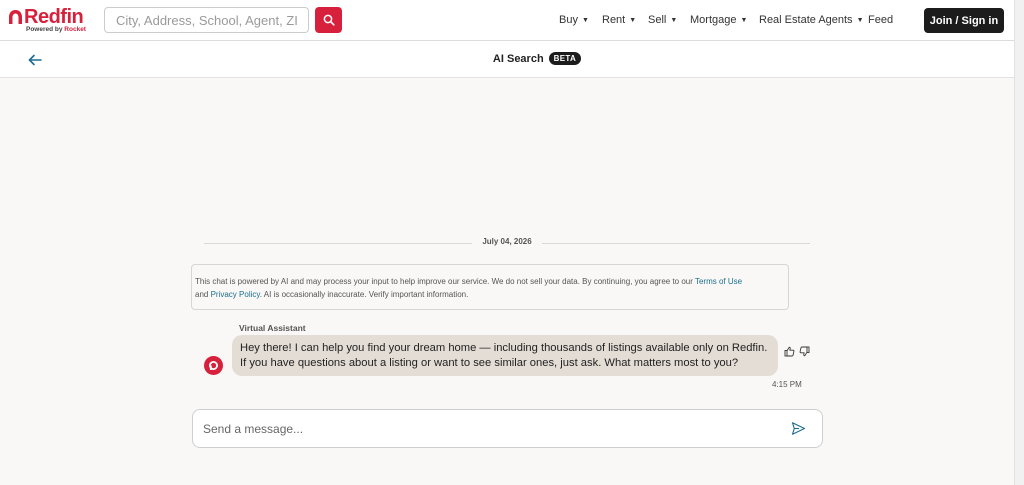  What do you see at coordinates (206, 20) in the screenshot?
I see `search-input` at bounding box center [206, 20].